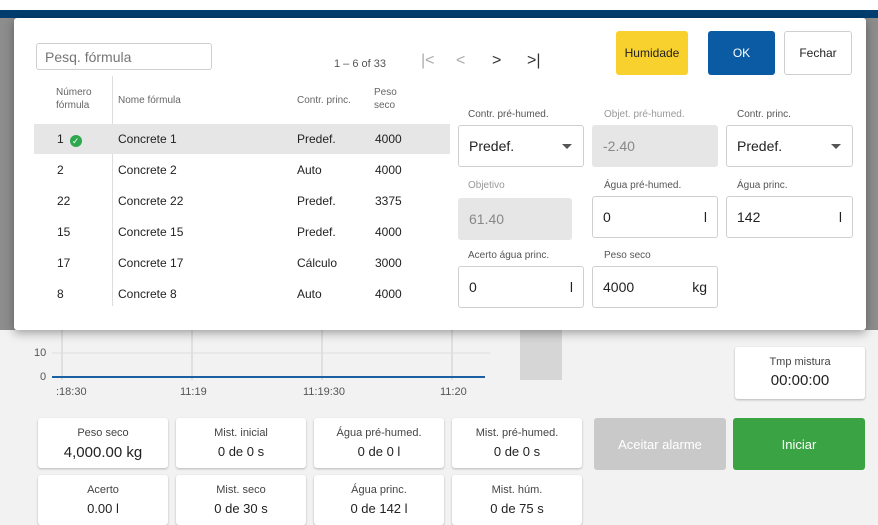 Image resolution: width=878 pixels, height=525 pixels. I want to click on card-label: Mist. húm., so click(517, 490).